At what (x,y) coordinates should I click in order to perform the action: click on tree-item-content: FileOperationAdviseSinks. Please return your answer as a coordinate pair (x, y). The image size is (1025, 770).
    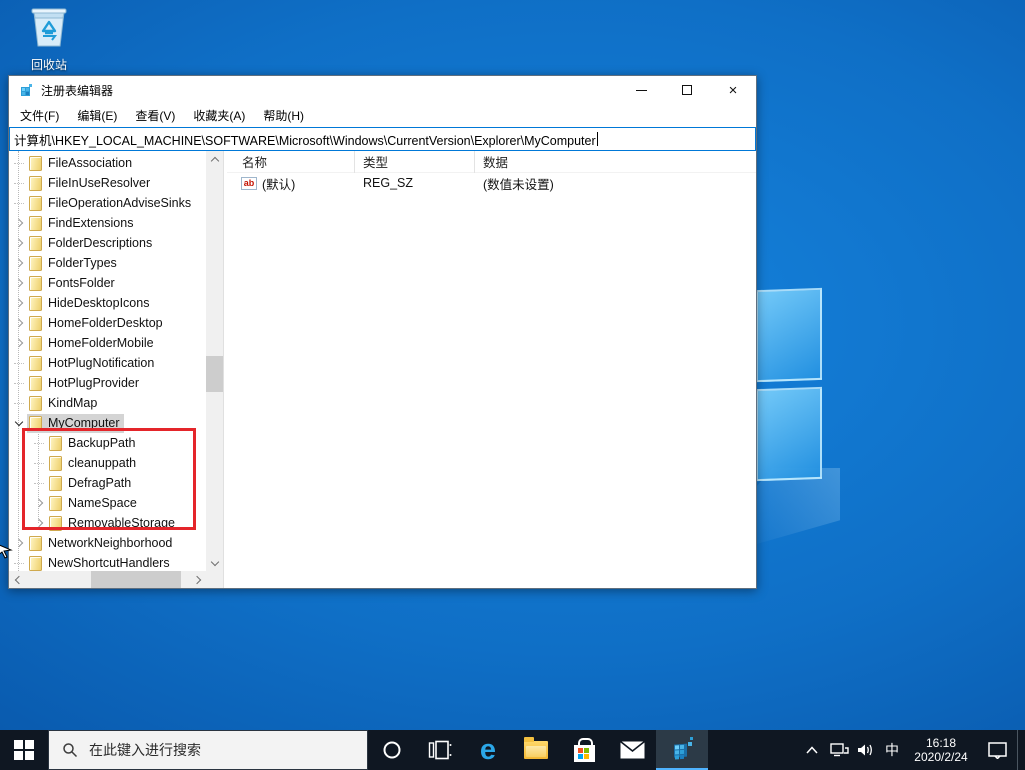
    Looking at the image, I should click on (111, 203).